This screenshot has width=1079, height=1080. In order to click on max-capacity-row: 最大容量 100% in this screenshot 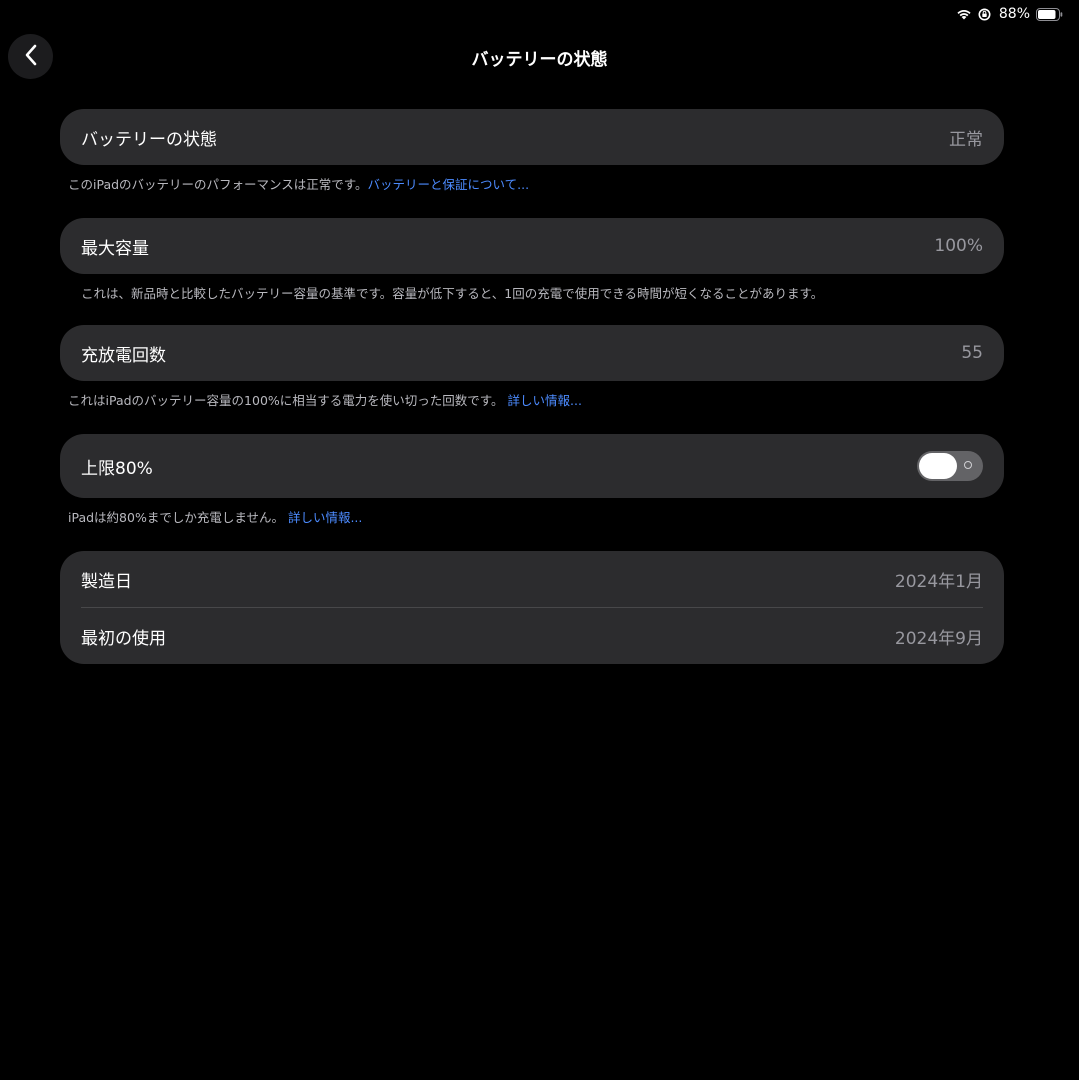, I will do `click(532, 246)`.